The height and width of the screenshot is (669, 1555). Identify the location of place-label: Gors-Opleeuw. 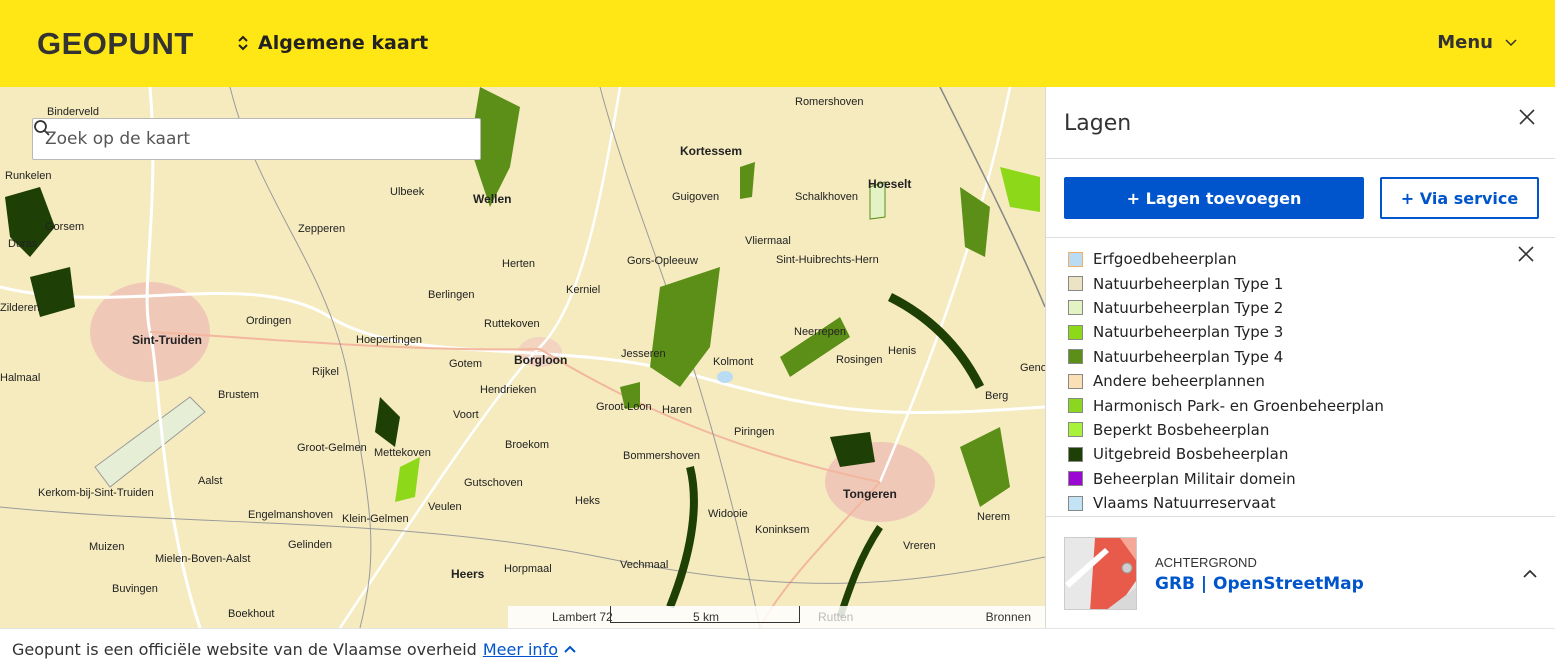
(662, 261).